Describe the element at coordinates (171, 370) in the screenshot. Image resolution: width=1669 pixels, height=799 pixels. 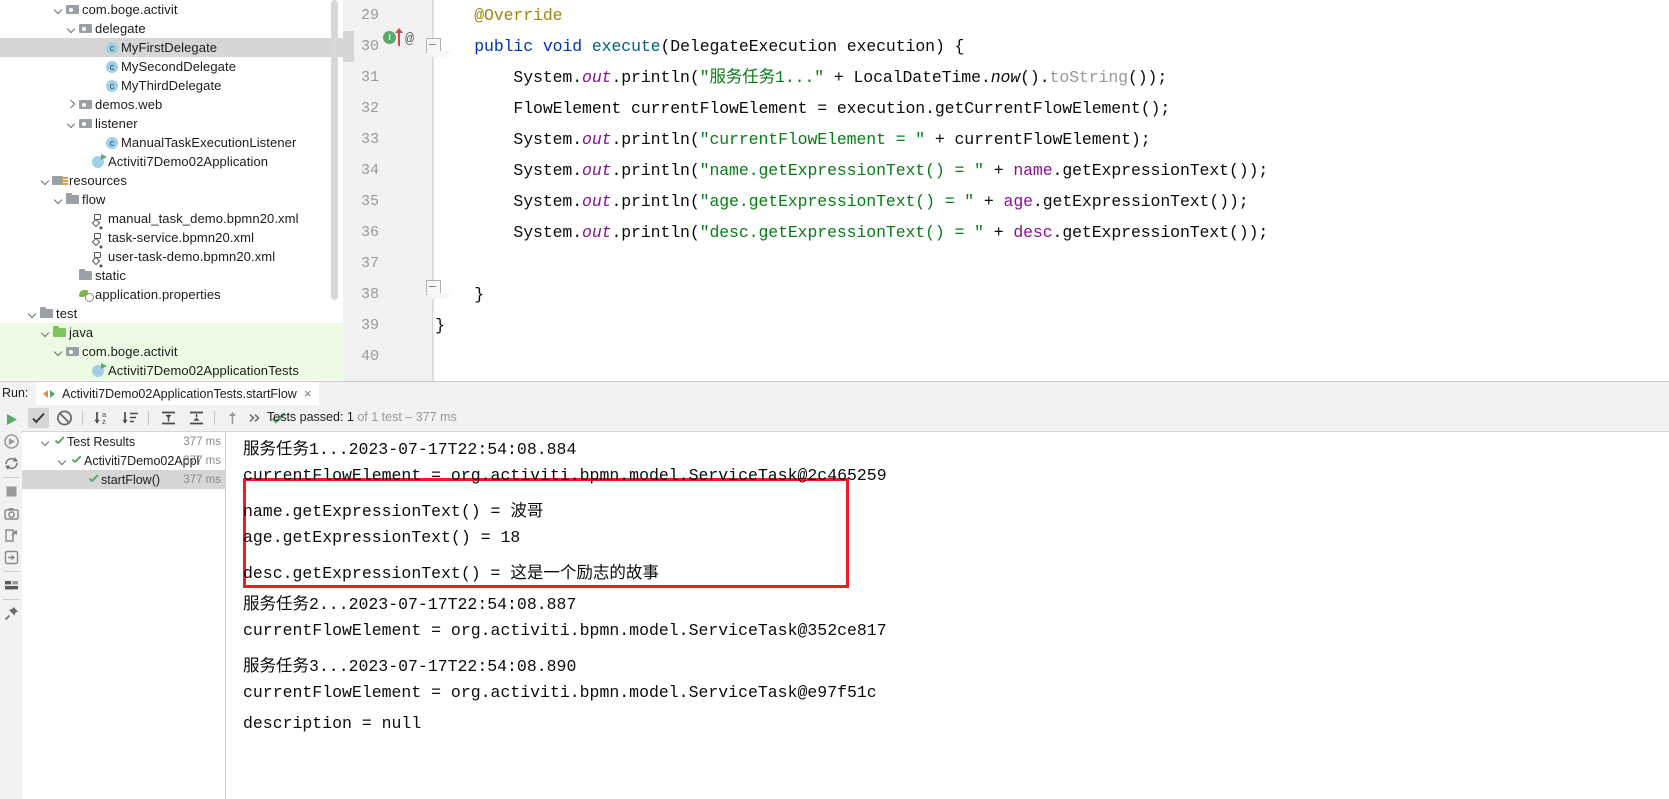
I see `tree-item-activiti7demo02applicationtests: Activiti7Demo02ApplicationTests` at that location.